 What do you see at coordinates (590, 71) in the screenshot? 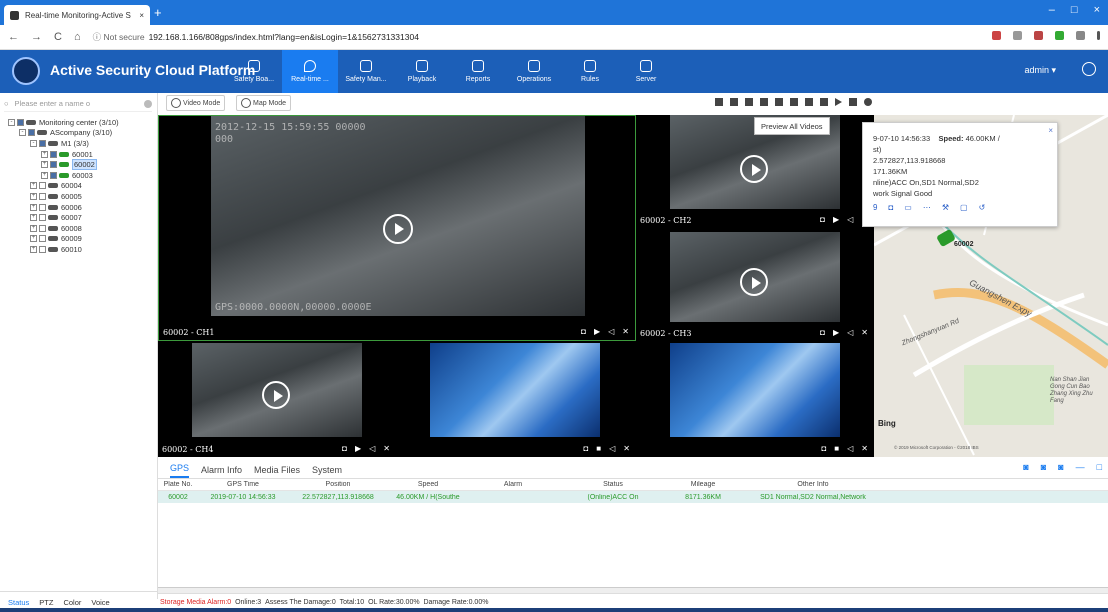
I see `nav-rules: Rules` at bounding box center [590, 71].